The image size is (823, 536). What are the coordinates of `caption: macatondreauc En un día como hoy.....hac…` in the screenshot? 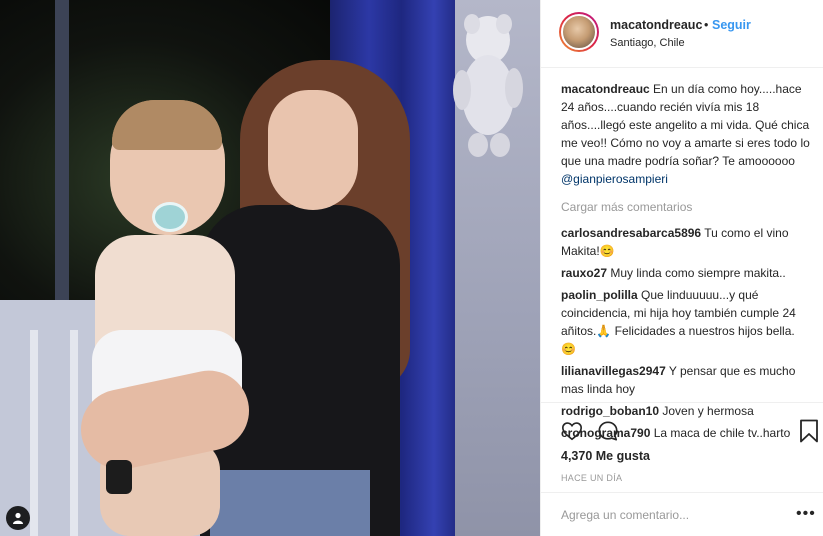 It's located at (686, 134).